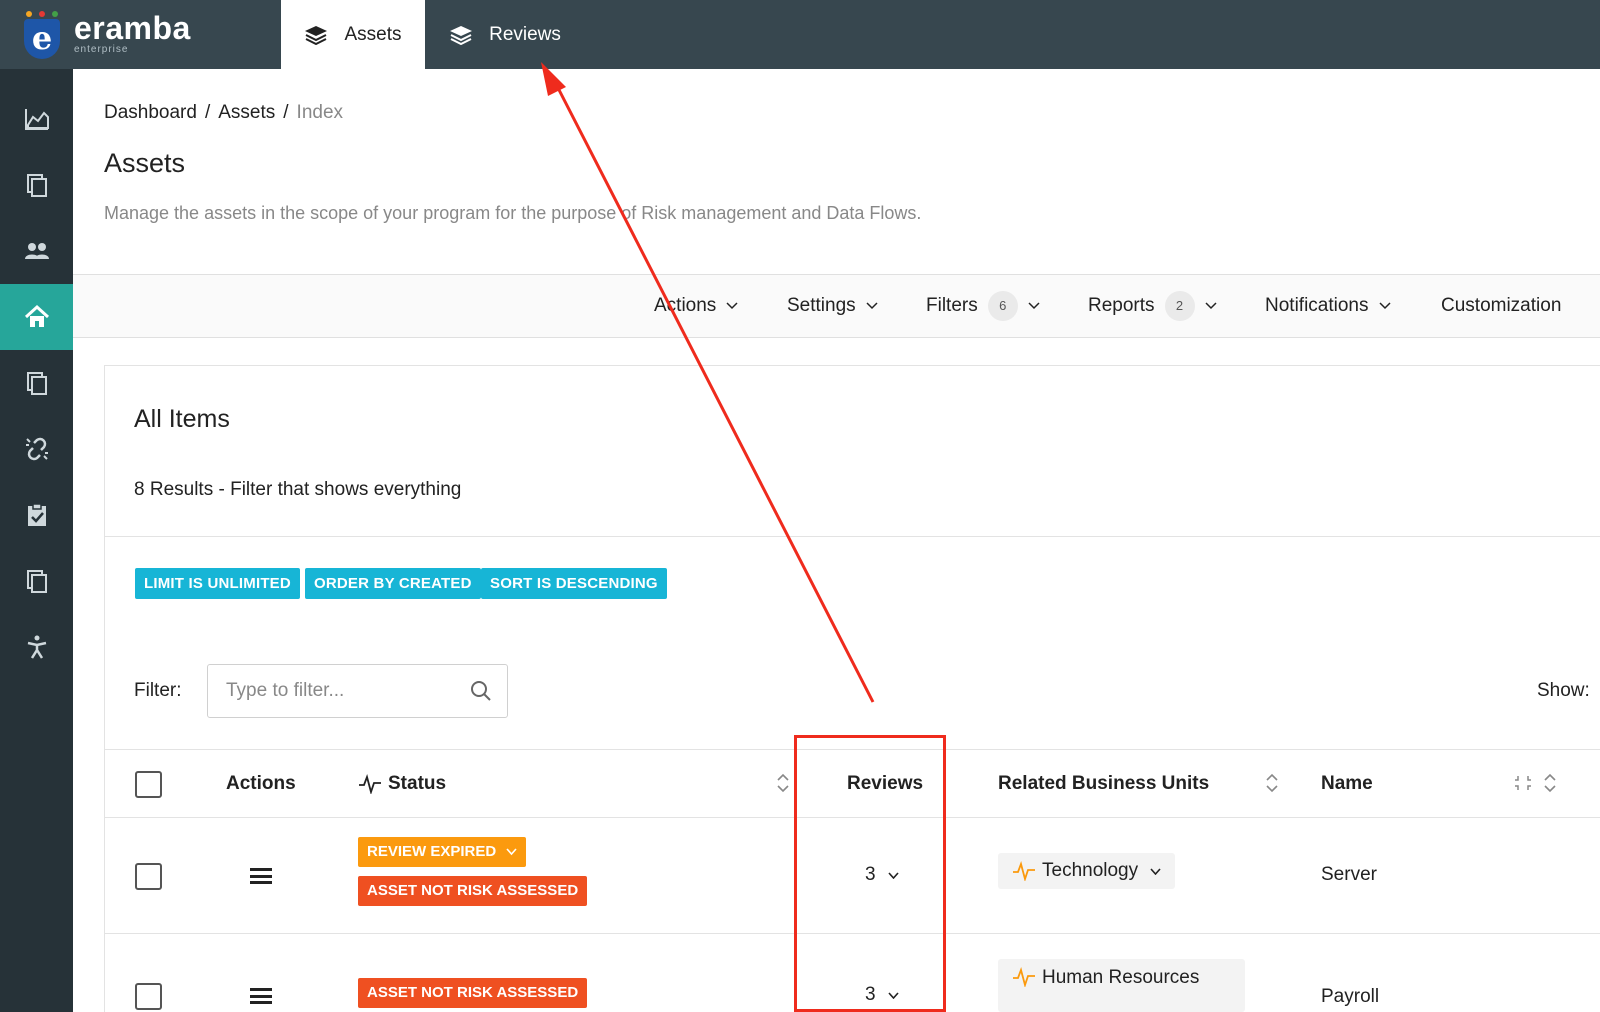  Describe the element at coordinates (132, 28) in the screenshot. I see `logo-name: eramba` at that location.